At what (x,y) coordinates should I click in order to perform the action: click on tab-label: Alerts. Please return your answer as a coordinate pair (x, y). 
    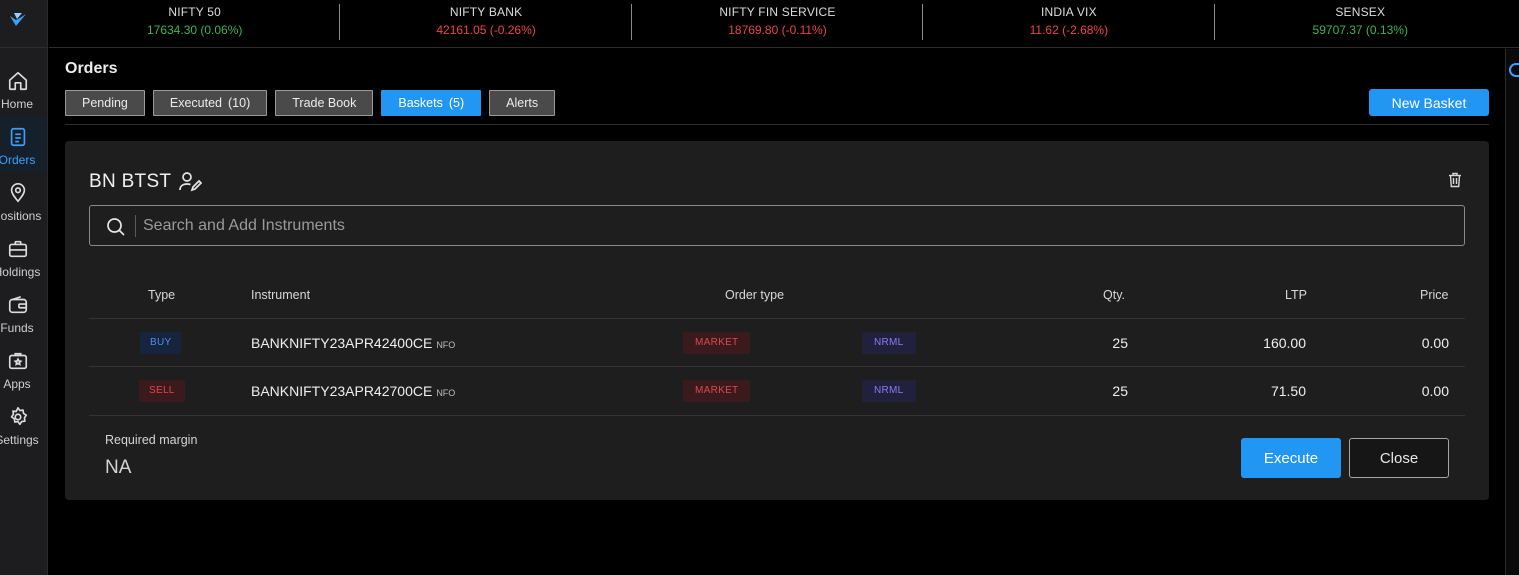
    Looking at the image, I should click on (522, 103).